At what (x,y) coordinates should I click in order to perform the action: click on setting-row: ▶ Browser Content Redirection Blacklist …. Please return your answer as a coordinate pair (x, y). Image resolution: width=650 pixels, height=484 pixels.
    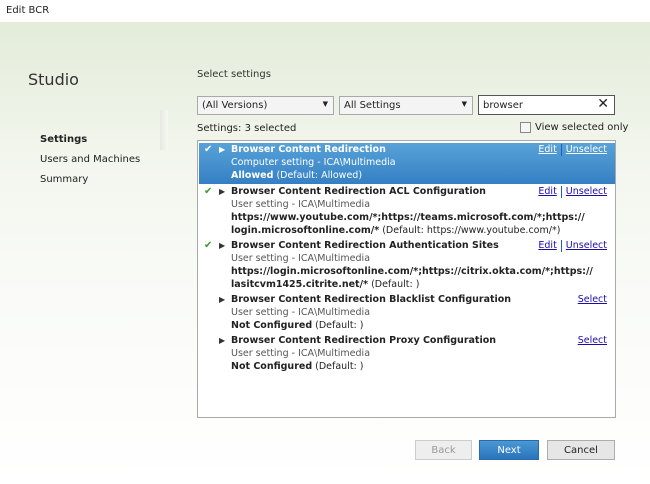
    Looking at the image, I should click on (407, 313).